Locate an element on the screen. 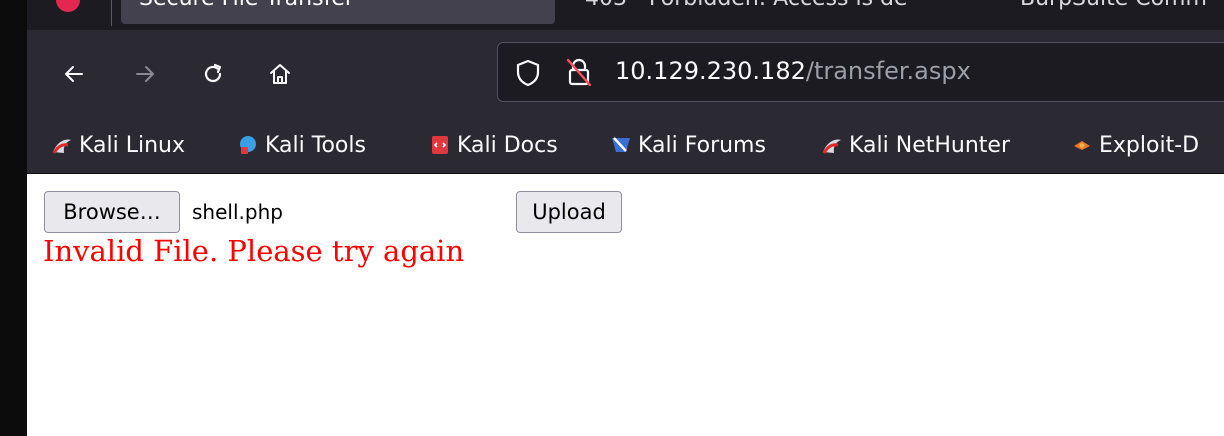 This screenshot has height=436, width=1224. tab-title: Secure File Transfer is located at coordinates (246, 5).